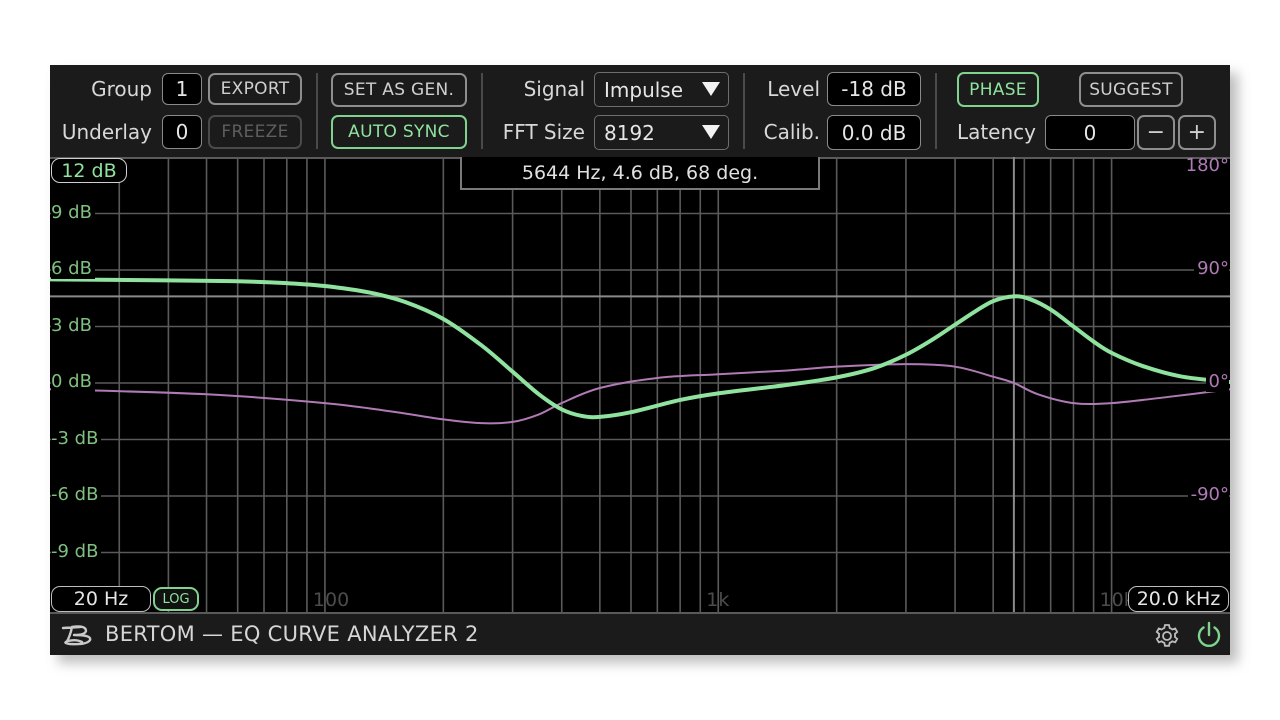 This screenshot has width=1280, height=720. I want to click on freeze-button: FREEZE, so click(255, 132).